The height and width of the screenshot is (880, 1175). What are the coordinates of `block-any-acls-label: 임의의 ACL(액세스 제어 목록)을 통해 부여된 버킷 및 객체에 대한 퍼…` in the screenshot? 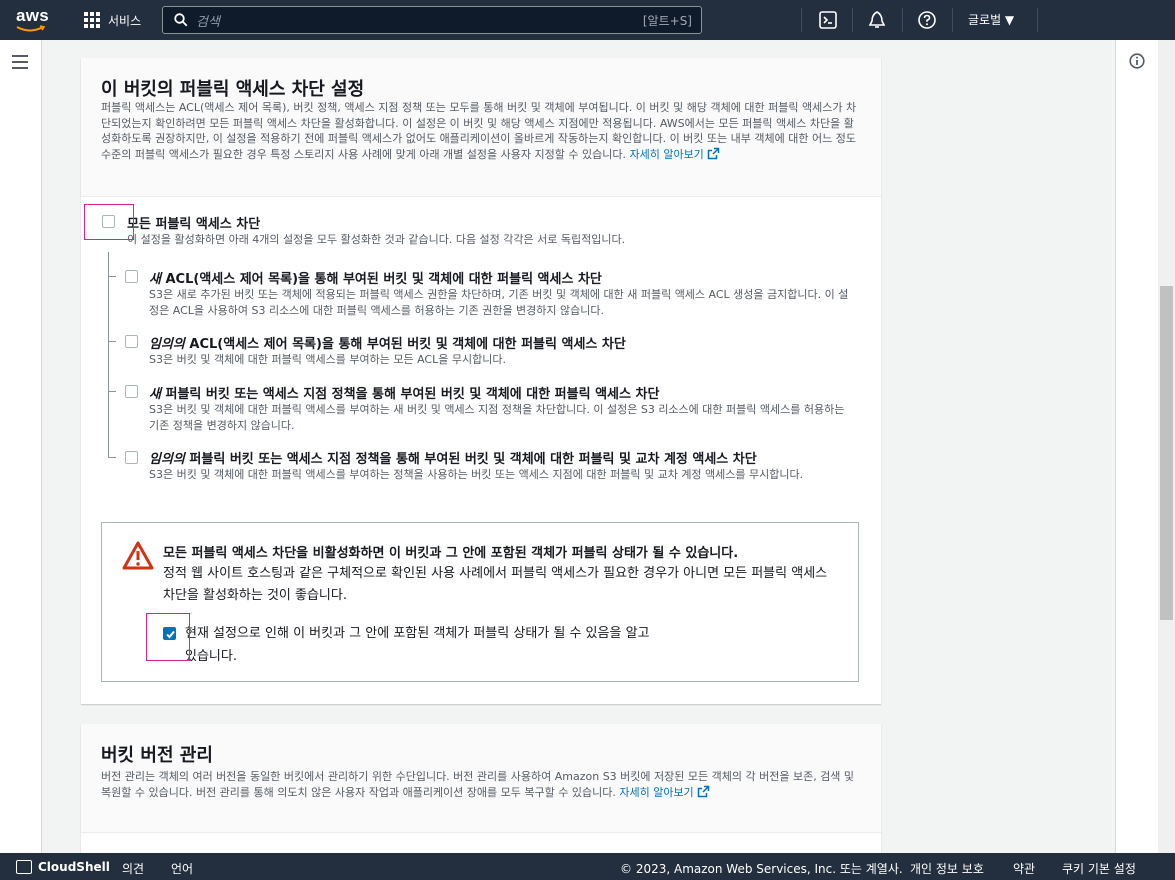 It's located at (387, 344).